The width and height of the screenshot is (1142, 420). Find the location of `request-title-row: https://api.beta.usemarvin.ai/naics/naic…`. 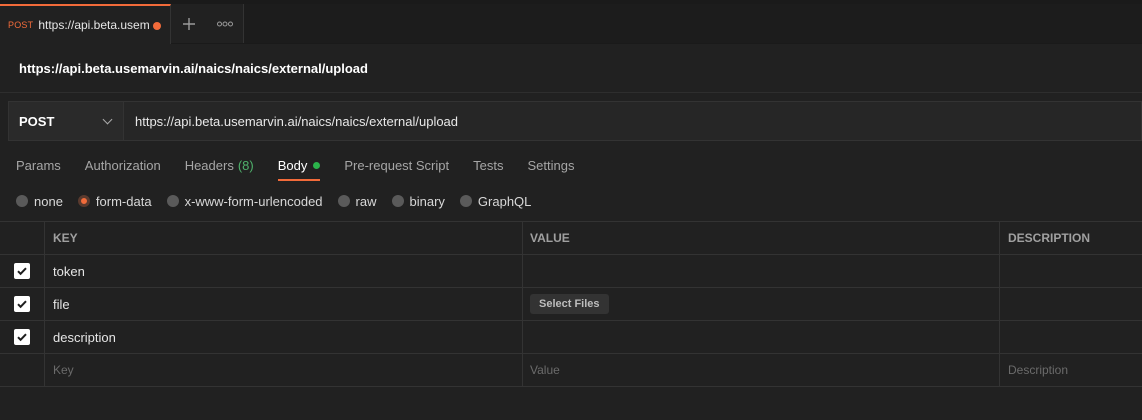

request-title-row: https://api.beta.usemarvin.ai/naics/naic… is located at coordinates (571, 68).